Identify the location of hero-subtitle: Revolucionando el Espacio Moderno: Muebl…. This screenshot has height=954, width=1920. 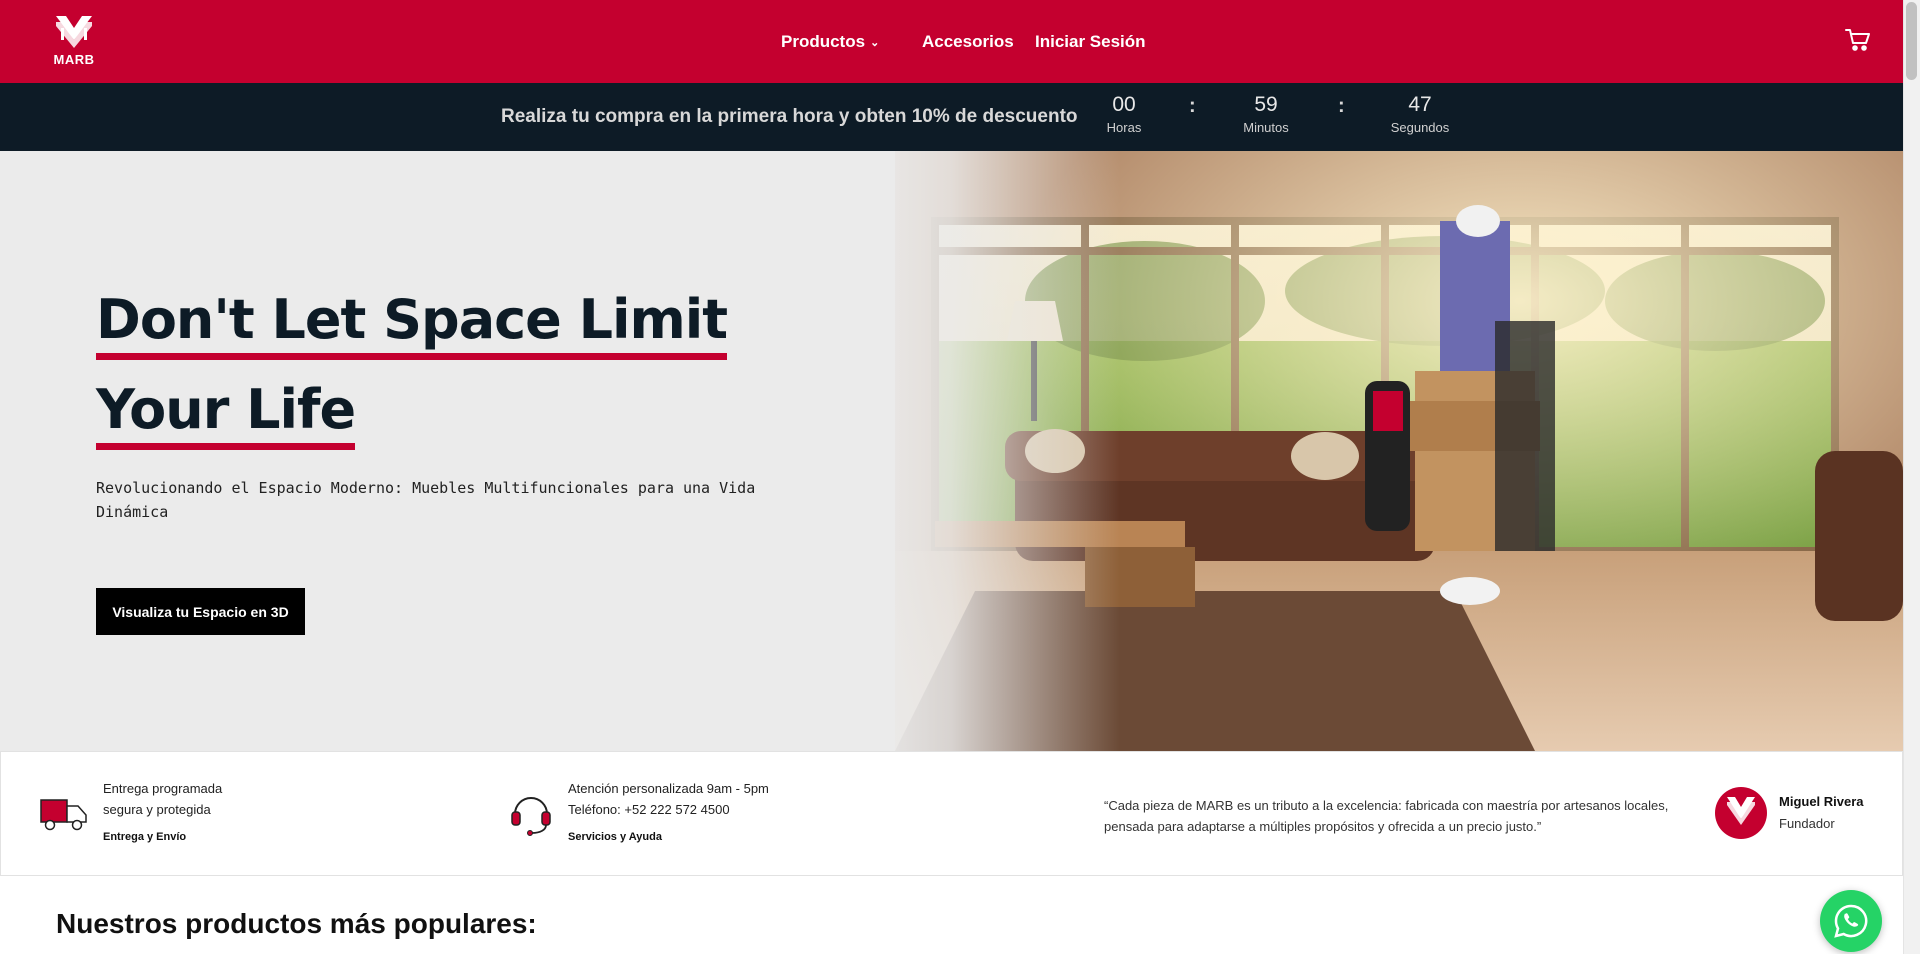
(426, 500).